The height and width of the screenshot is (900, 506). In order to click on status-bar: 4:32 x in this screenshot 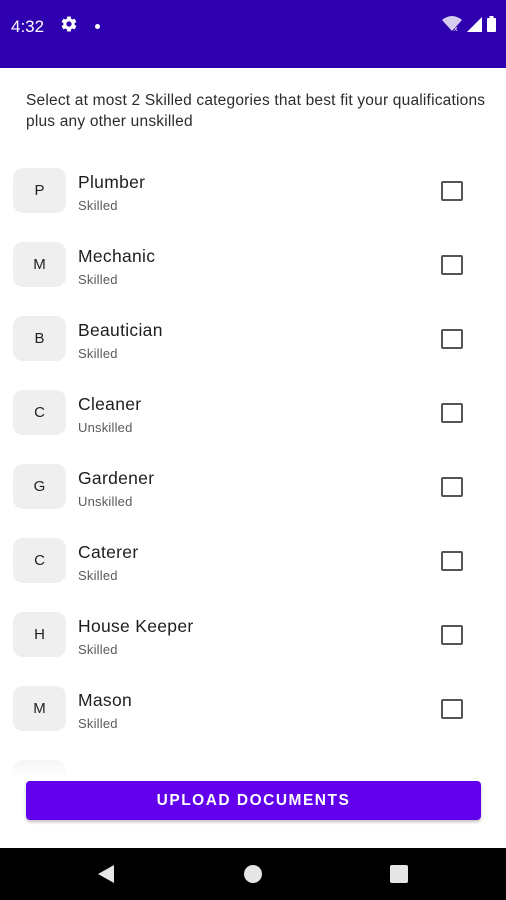, I will do `click(253, 34)`.